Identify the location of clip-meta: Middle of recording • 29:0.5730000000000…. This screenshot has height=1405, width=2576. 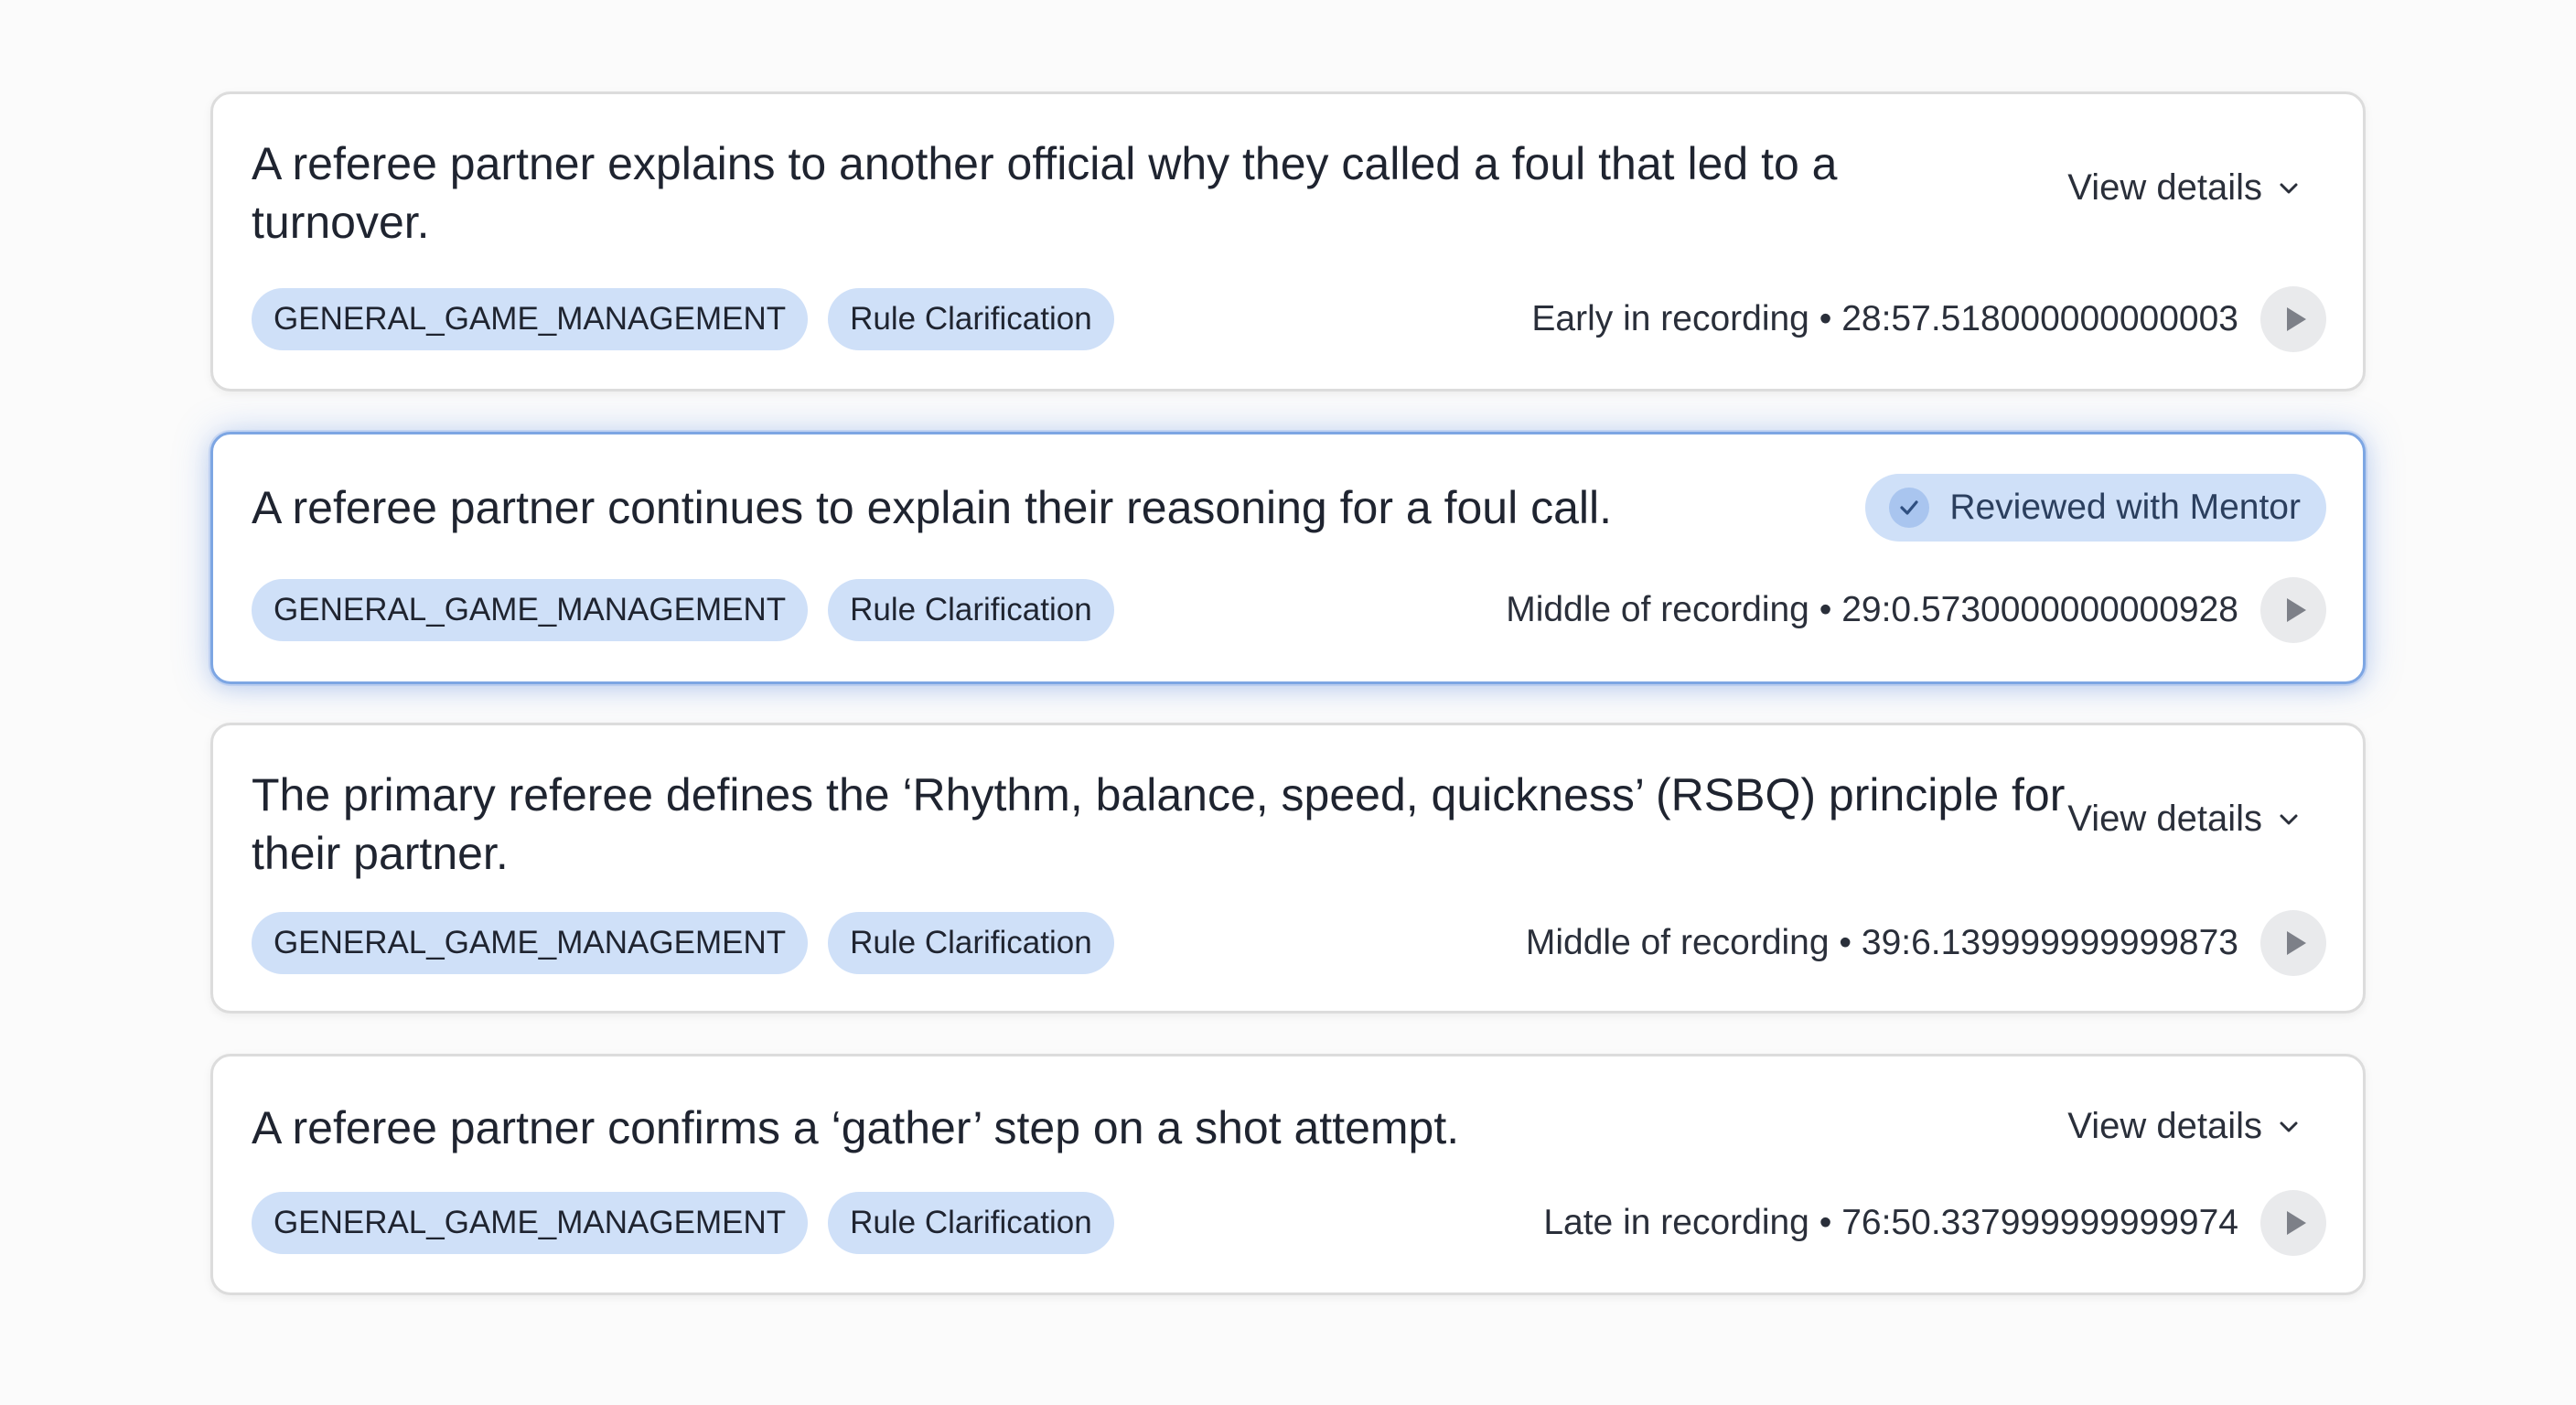
(1916, 610).